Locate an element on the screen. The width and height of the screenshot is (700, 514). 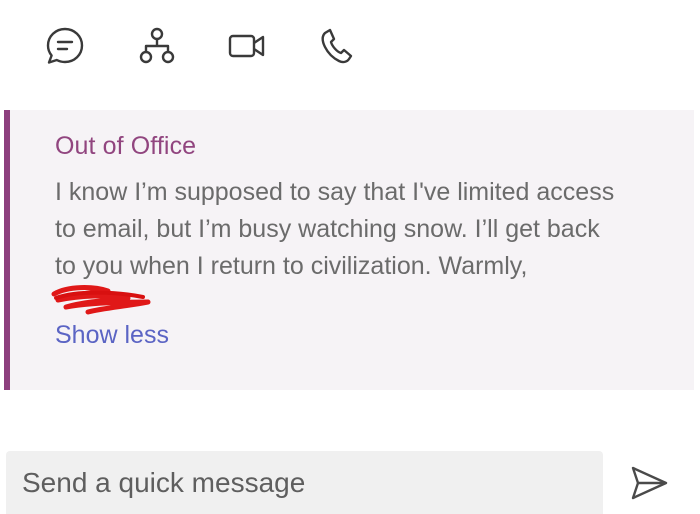
audio-call-button is located at coordinates (337, 46).